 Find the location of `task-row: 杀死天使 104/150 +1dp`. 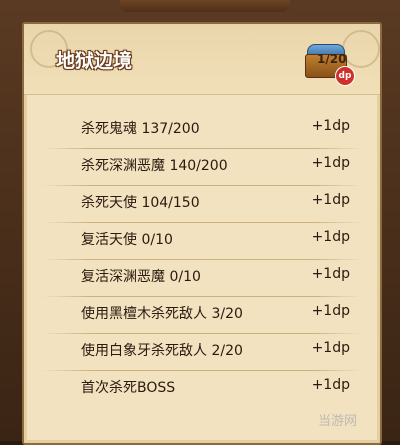

task-row: 杀死天使 104/150 +1dp is located at coordinates (202, 204).